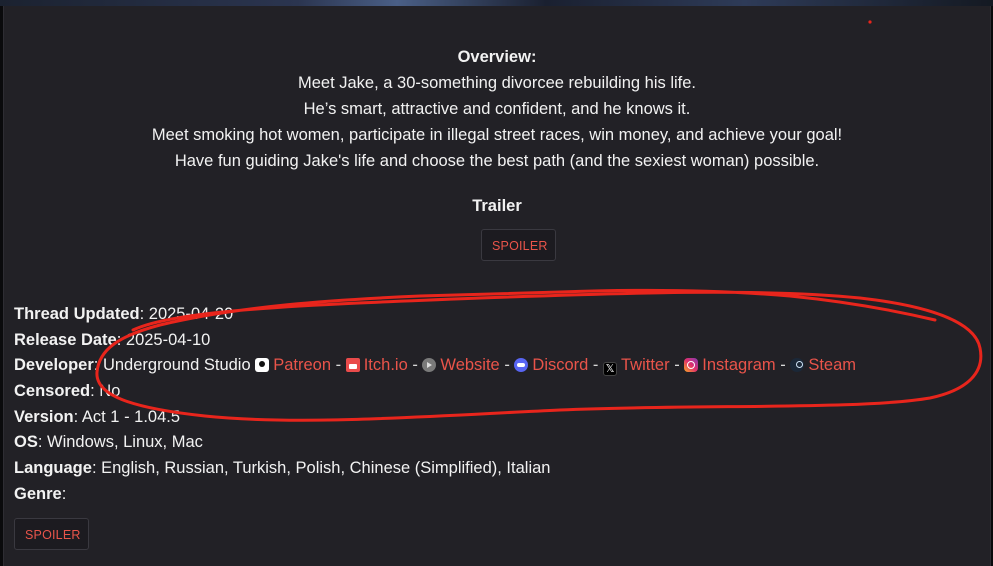 This screenshot has width=993, height=566. I want to click on thread-updated-value: : 2025-04-20, so click(186, 314).